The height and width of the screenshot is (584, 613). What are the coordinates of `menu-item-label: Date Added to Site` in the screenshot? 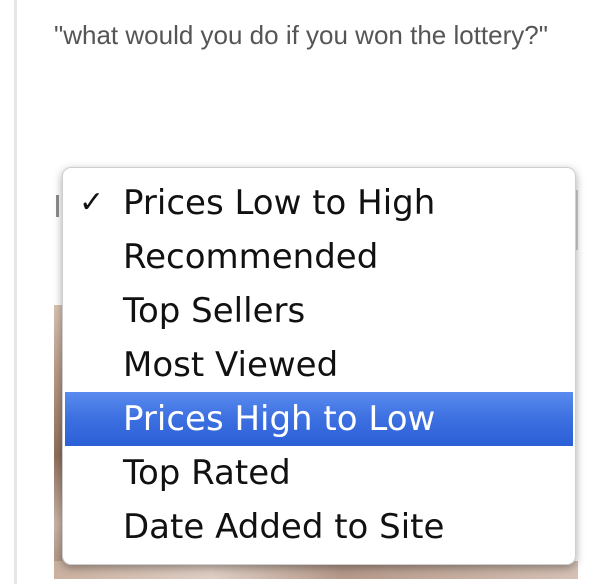 It's located at (284, 527).